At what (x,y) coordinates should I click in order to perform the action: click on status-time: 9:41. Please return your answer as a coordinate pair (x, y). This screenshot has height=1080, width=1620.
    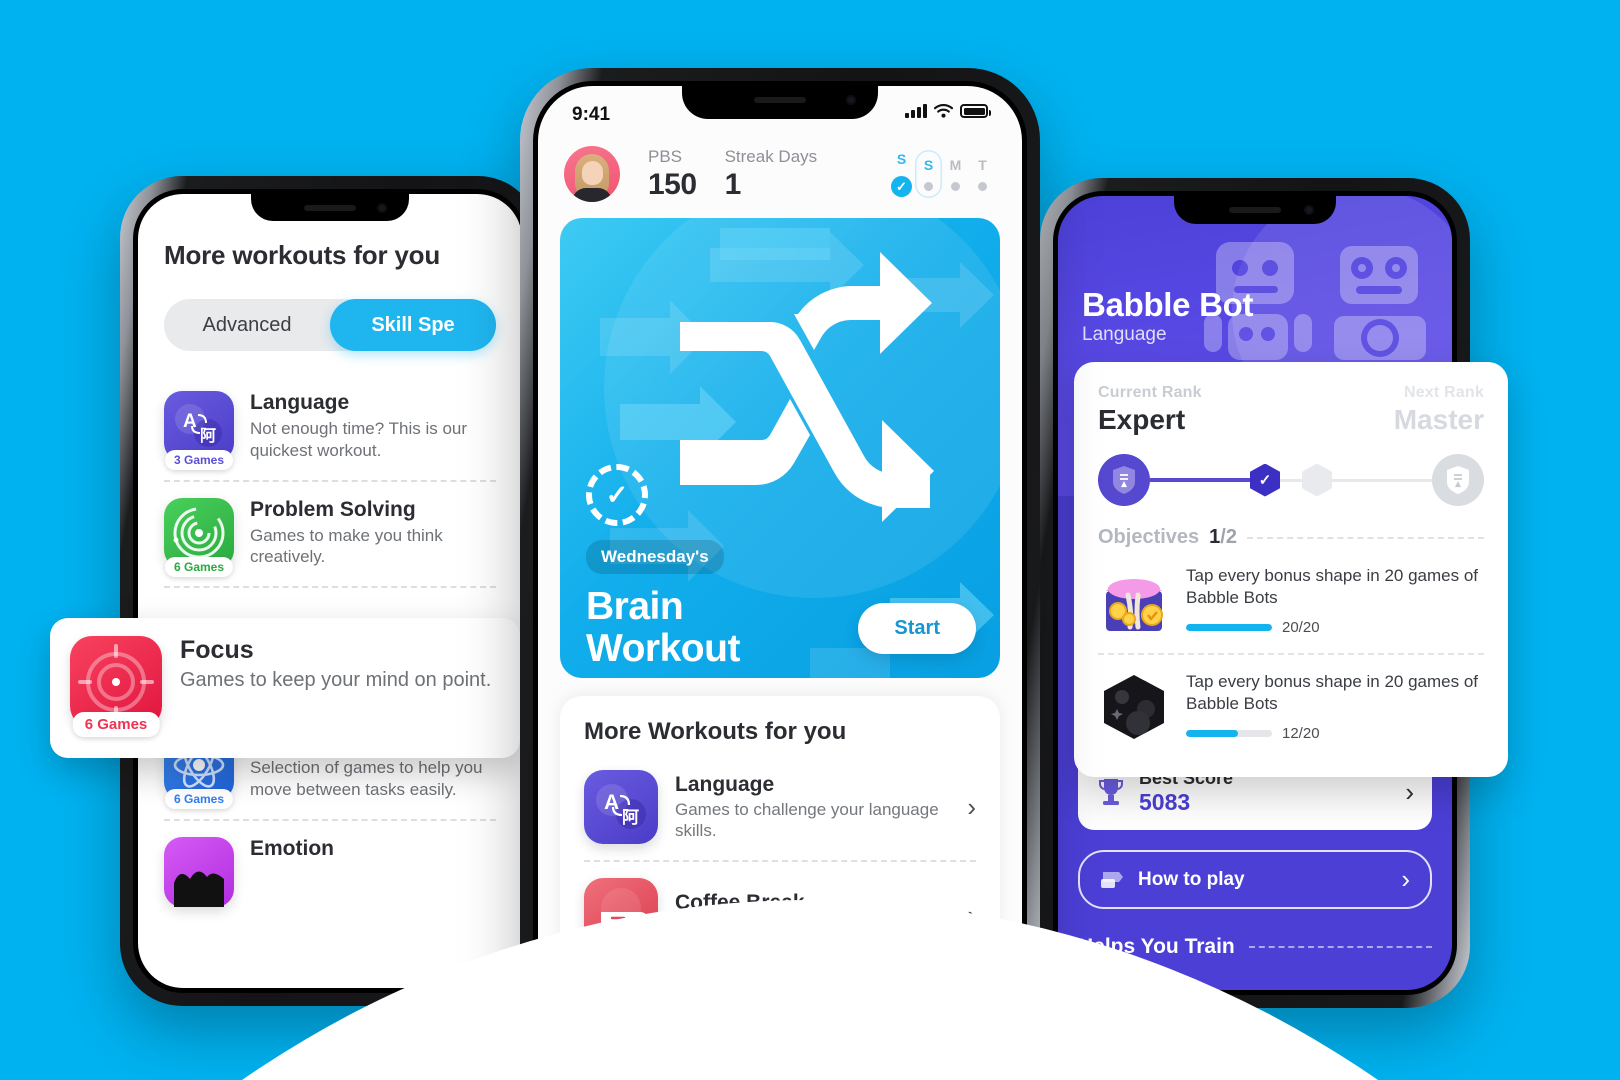
    Looking at the image, I should click on (591, 114).